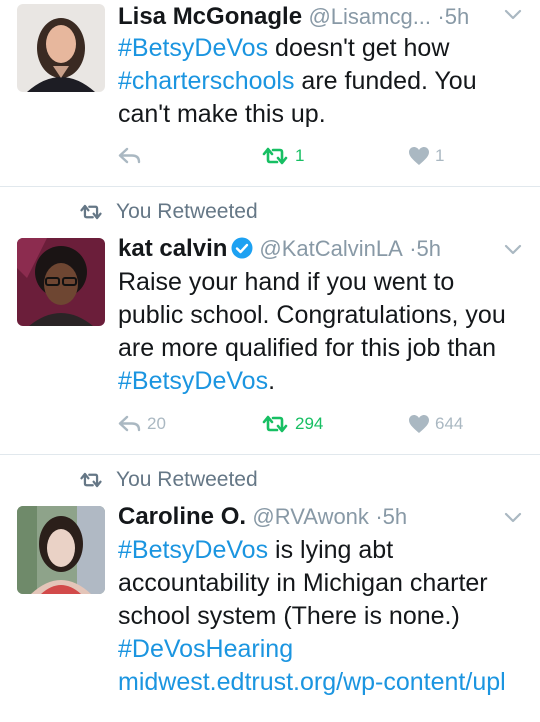 The image size is (540, 722). Describe the element at coordinates (182, 516) in the screenshot. I see `display-name: Caroline O.` at that location.